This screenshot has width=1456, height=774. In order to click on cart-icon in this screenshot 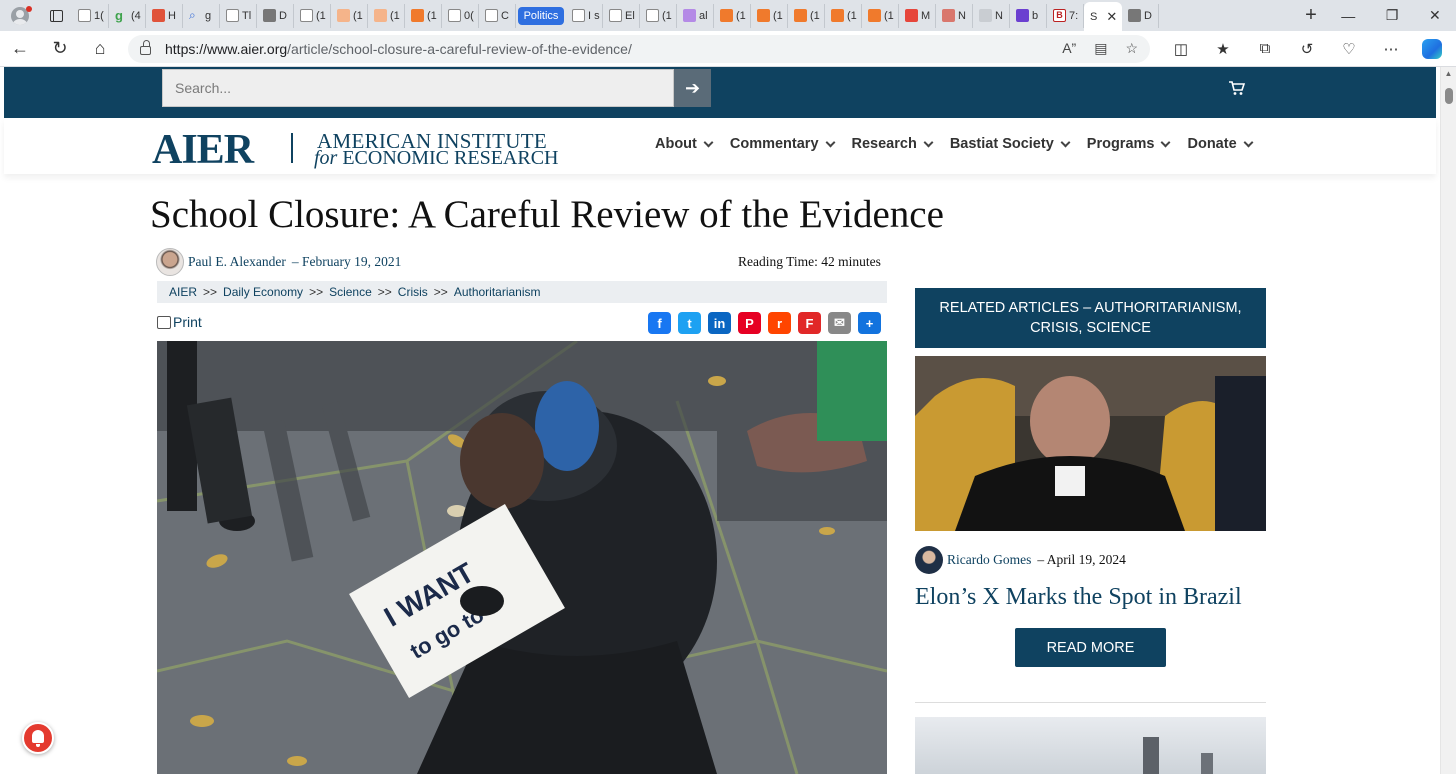, I will do `click(1237, 88)`.